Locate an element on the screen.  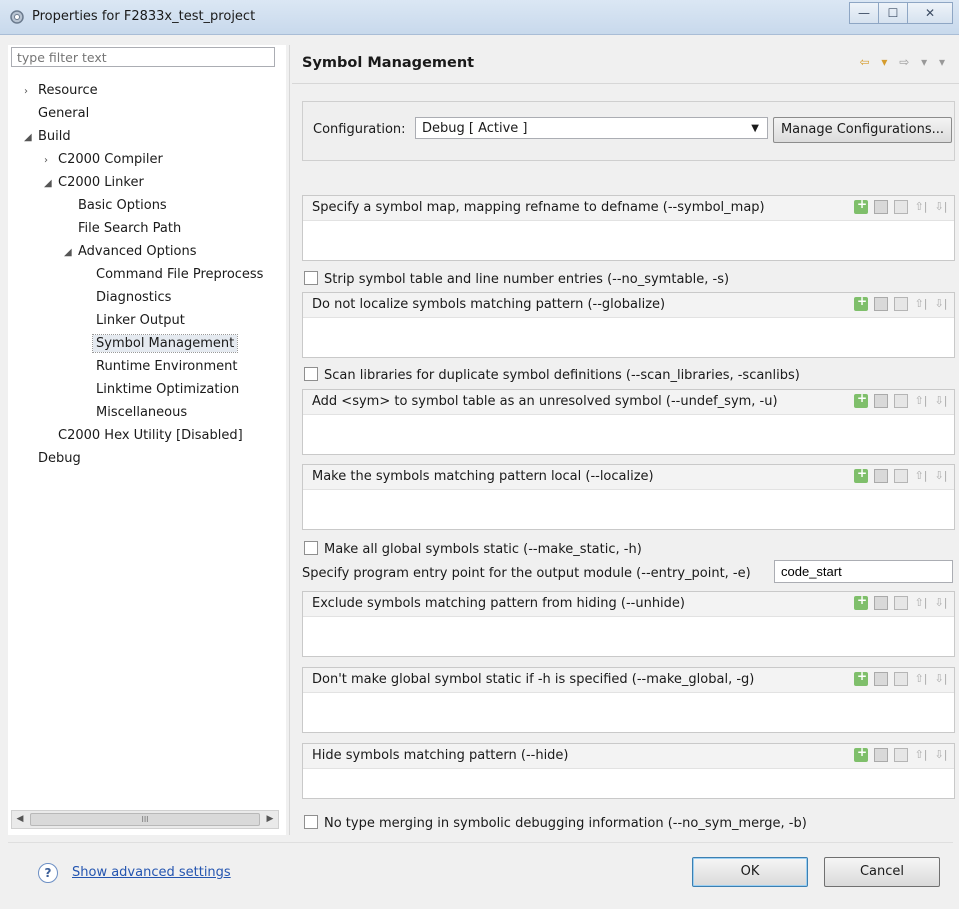
minimize-button: — is located at coordinates (864, 13).